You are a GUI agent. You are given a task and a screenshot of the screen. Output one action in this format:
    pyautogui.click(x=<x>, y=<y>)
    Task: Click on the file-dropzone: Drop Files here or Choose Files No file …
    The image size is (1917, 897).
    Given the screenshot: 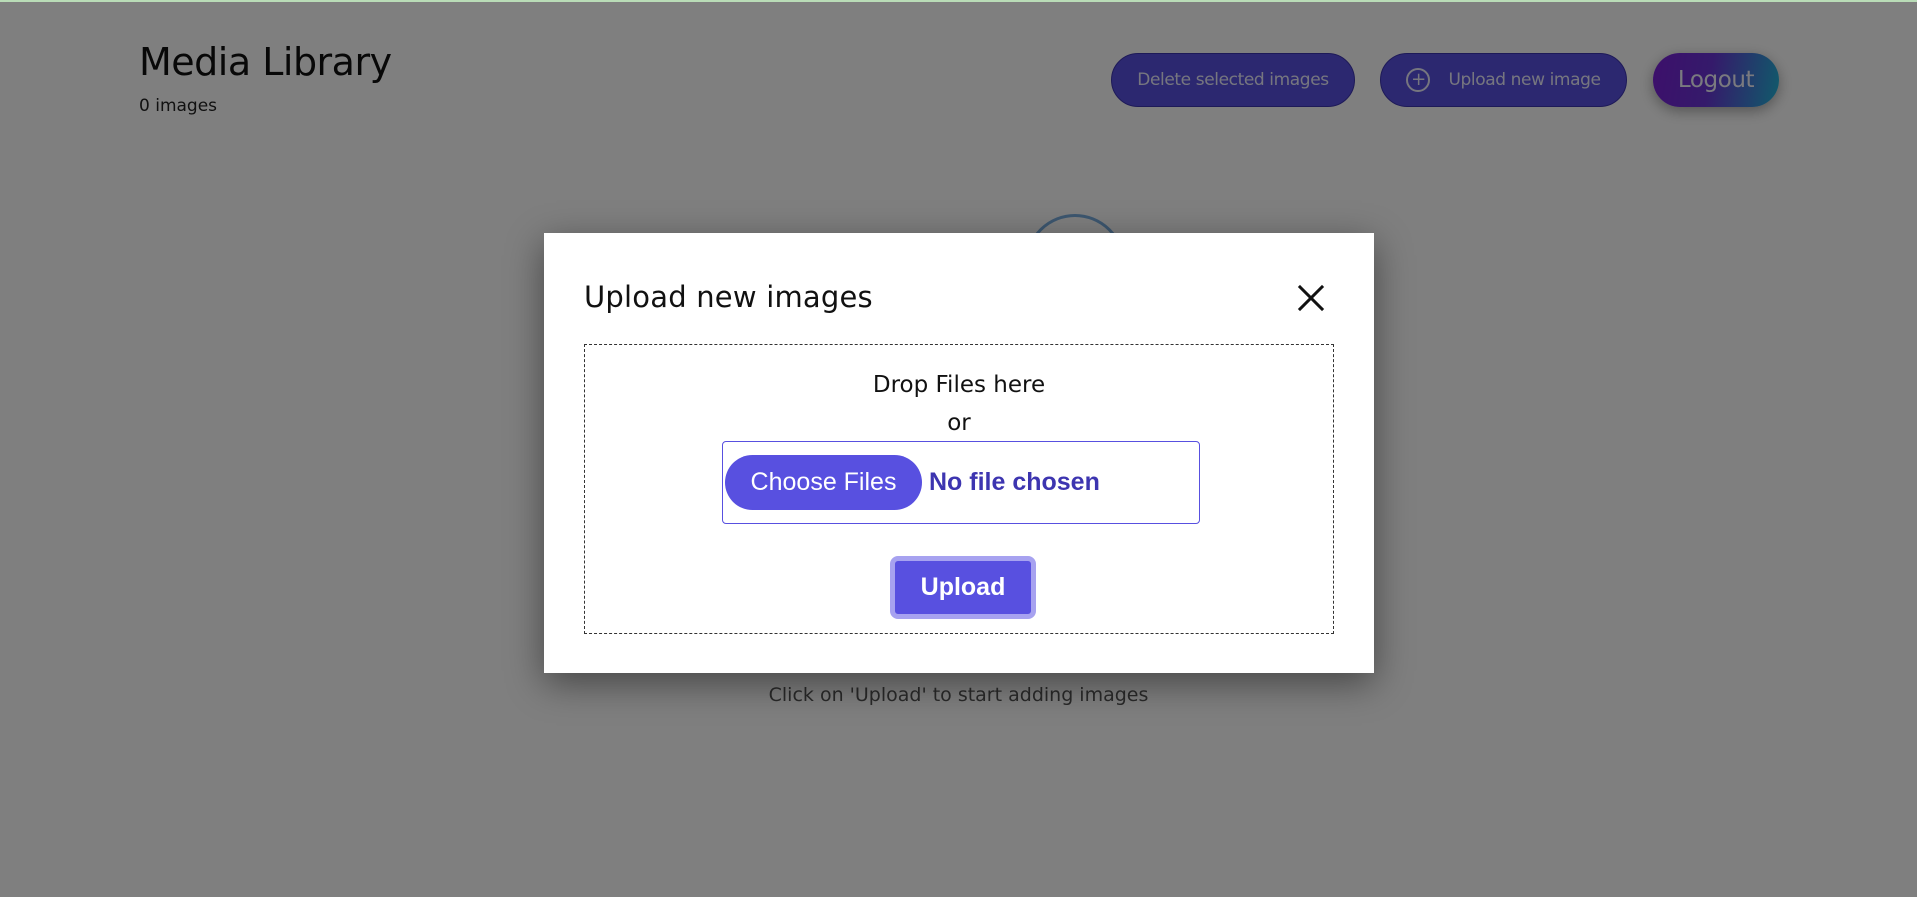 What is the action you would take?
    pyautogui.click(x=959, y=489)
    